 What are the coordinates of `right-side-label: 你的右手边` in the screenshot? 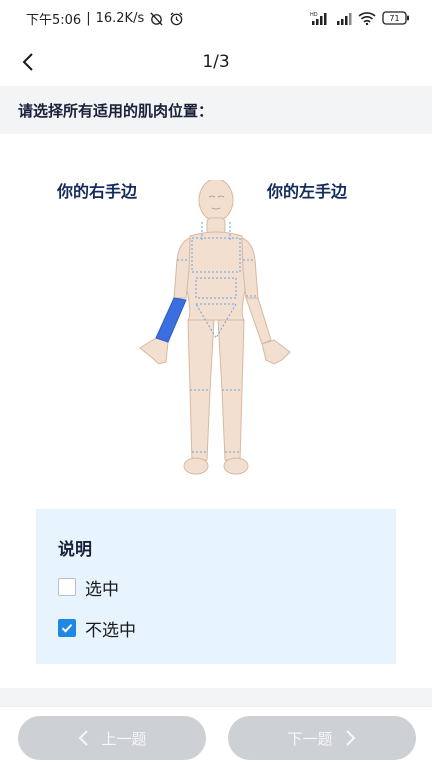 It's located at (97, 191).